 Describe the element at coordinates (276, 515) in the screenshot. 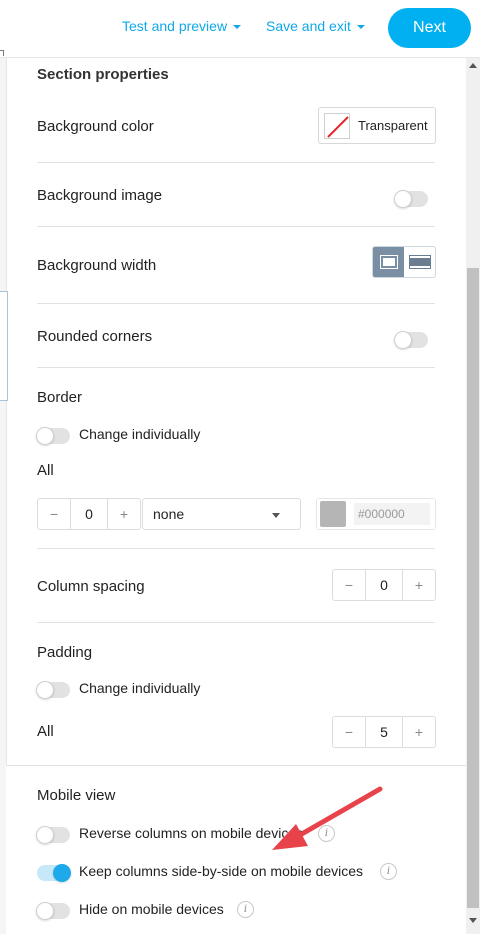

I see `dropdown-caret-icon` at that location.